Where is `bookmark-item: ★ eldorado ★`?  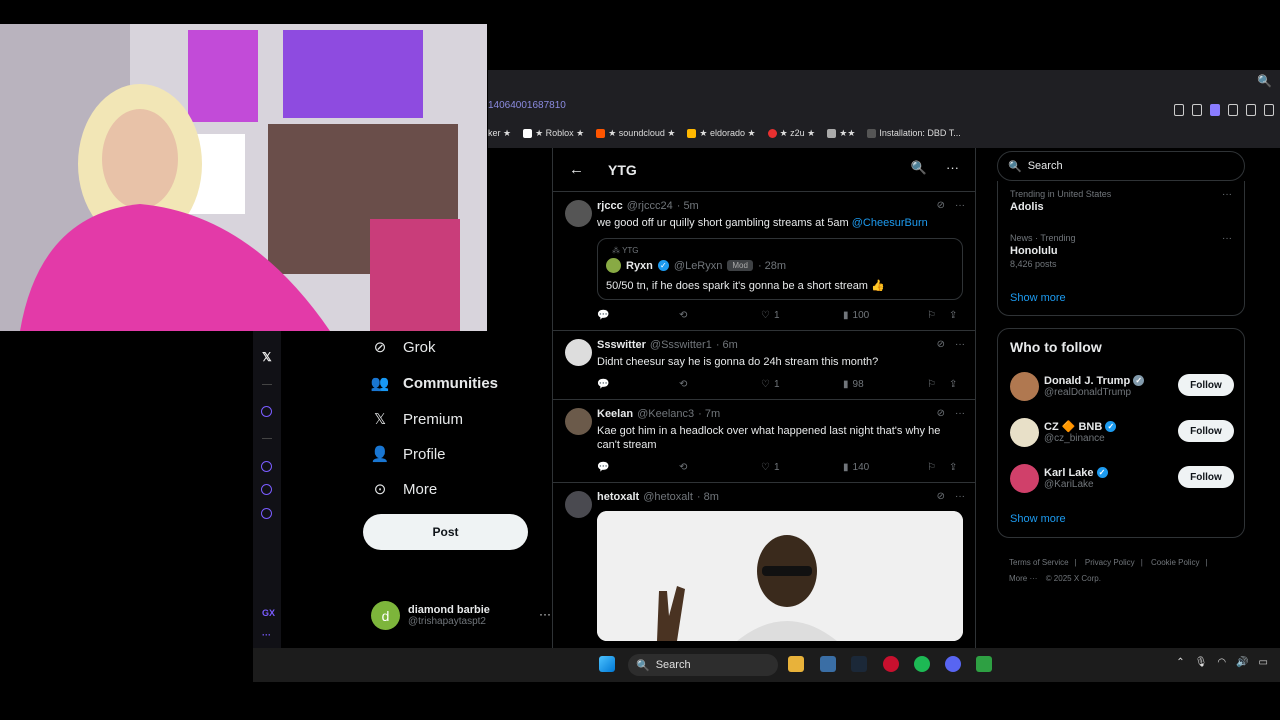 bookmark-item: ★ eldorado ★ is located at coordinates (721, 133).